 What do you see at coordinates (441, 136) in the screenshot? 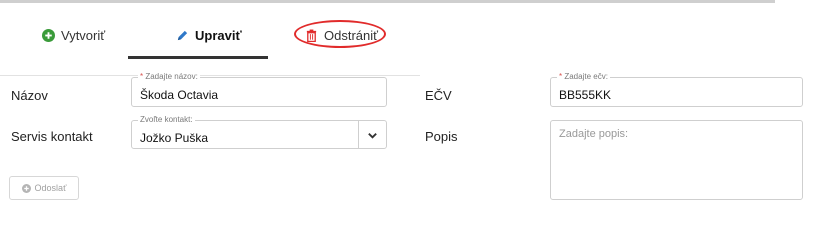
I see `description-label: Popis` at bounding box center [441, 136].